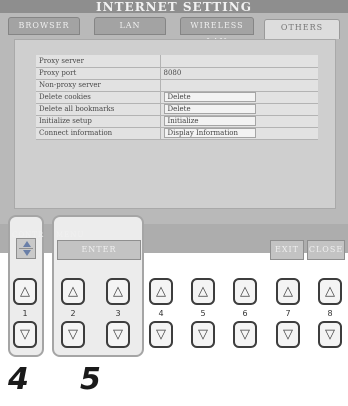  I want to click on display-information-button: Display Information, so click(209, 133).